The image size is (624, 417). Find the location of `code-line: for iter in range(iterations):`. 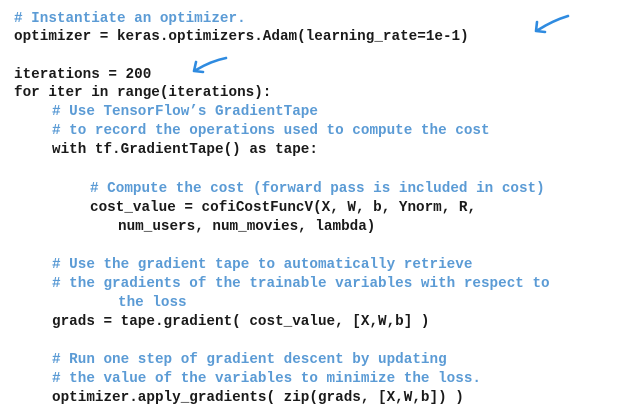

code-line: for iter in range(iterations): is located at coordinates (143, 93).